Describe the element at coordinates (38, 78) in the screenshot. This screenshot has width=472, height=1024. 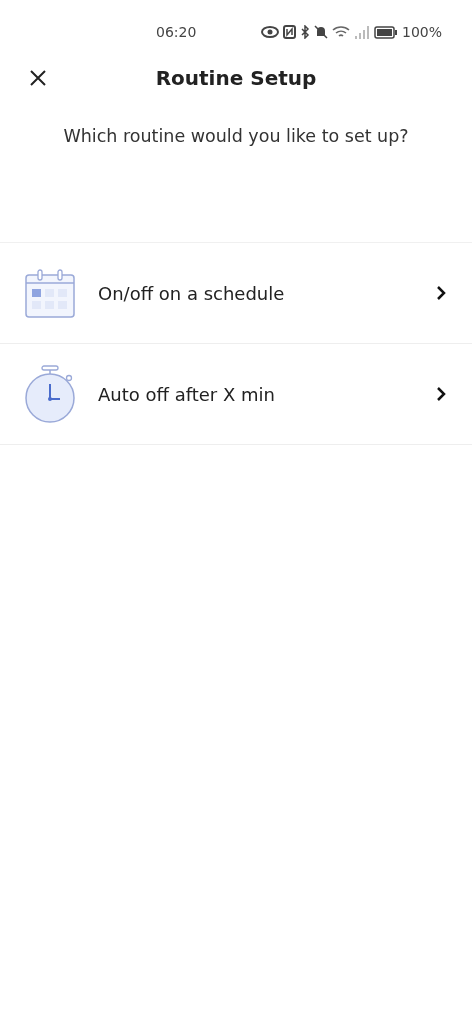
I see `close-button` at that location.